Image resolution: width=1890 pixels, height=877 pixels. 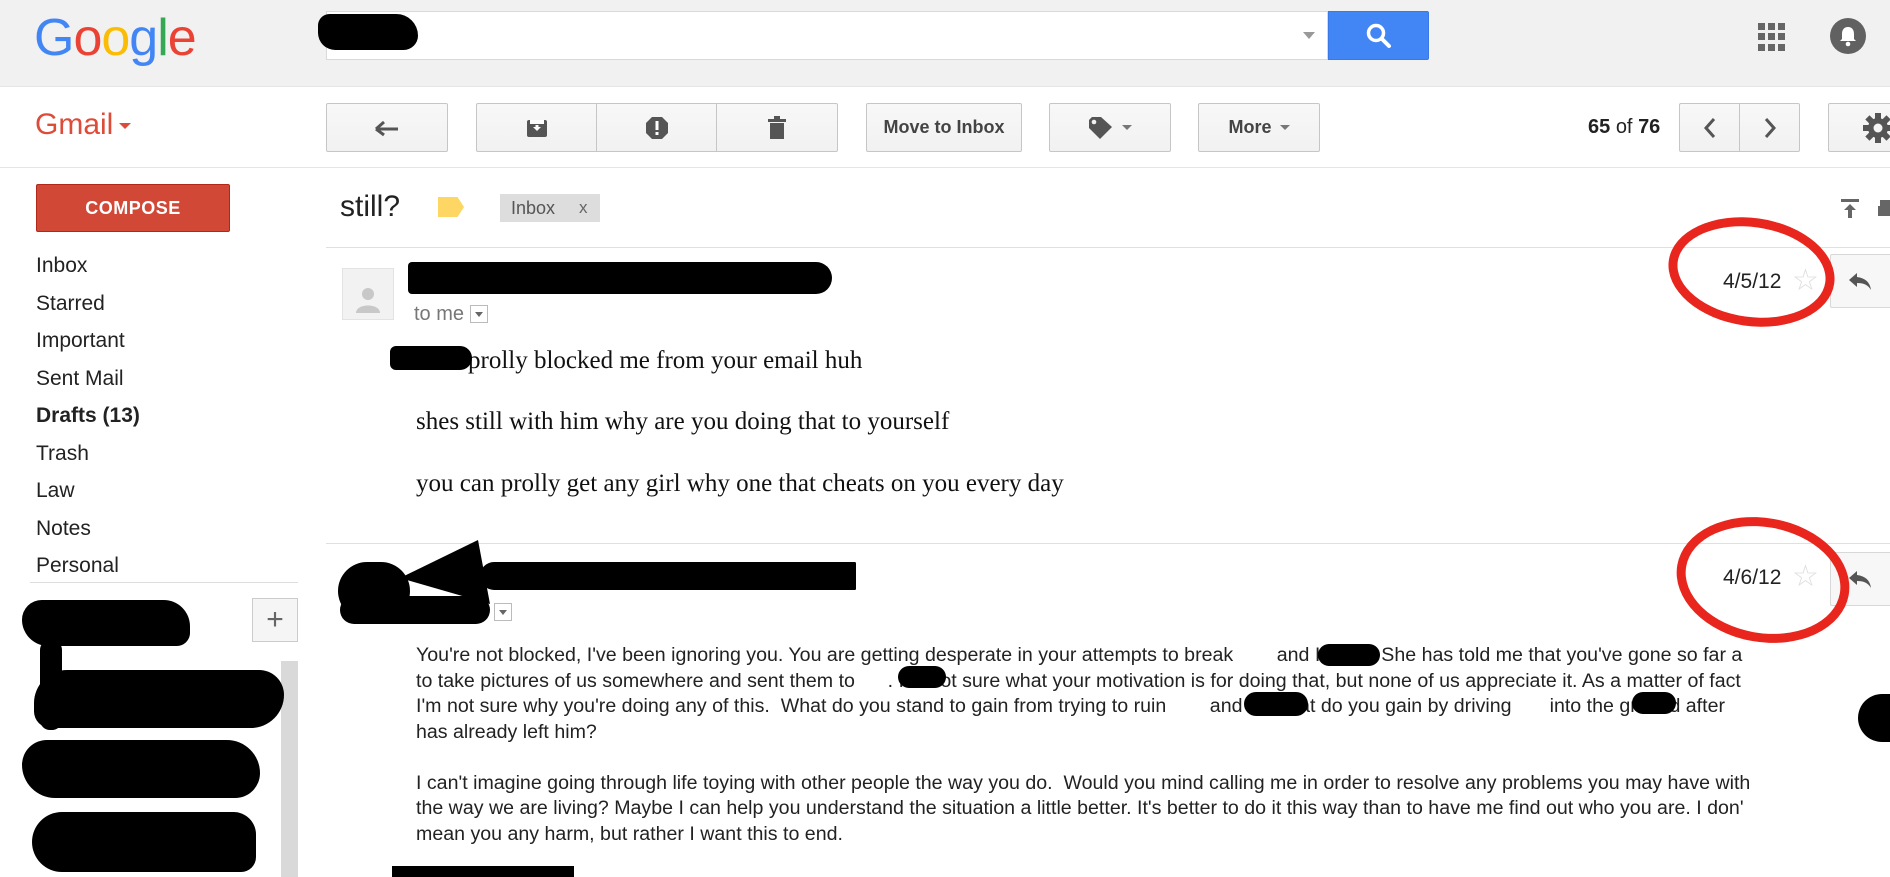 What do you see at coordinates (1250, 127) in the screenshot?
I see `more-label: More` at bounding box center [1250, 127].